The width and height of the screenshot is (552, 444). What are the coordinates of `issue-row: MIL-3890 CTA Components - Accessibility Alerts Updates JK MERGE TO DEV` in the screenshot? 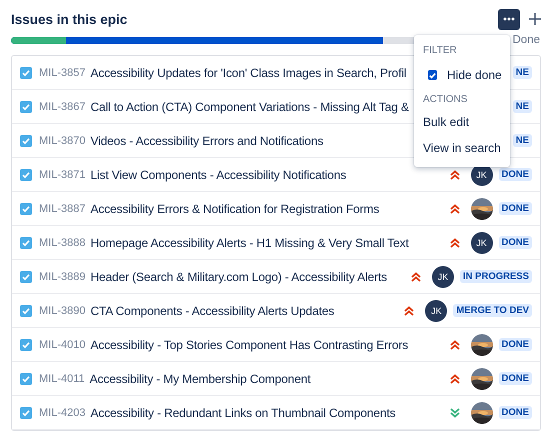 It's located at (276, 311).